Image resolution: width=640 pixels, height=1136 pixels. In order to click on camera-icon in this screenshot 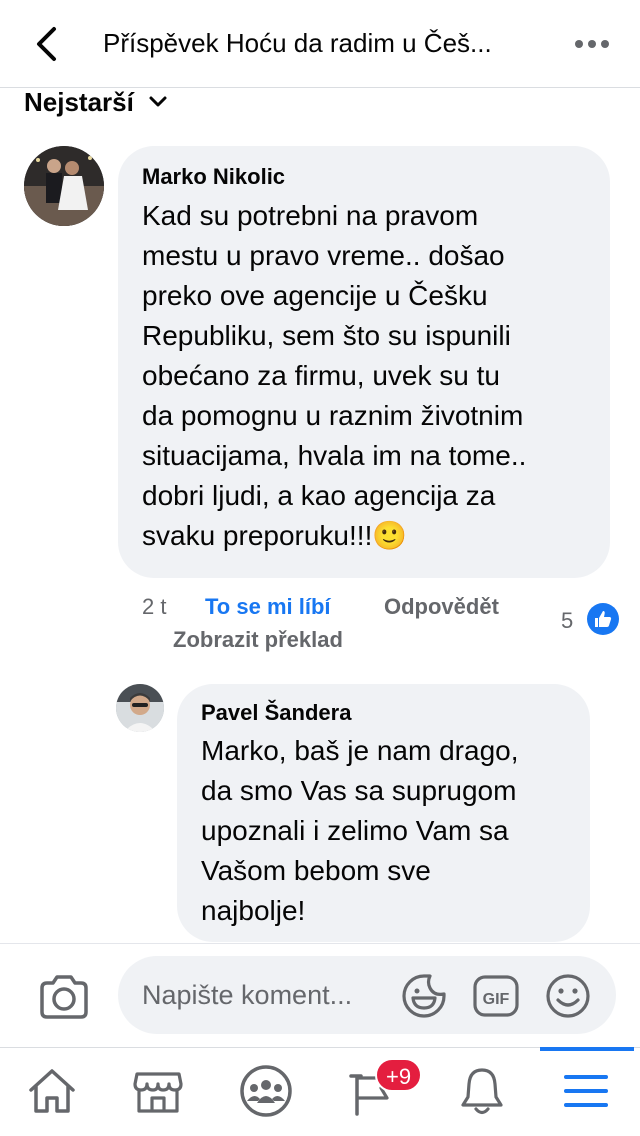, I will do `click(64, 997)`.